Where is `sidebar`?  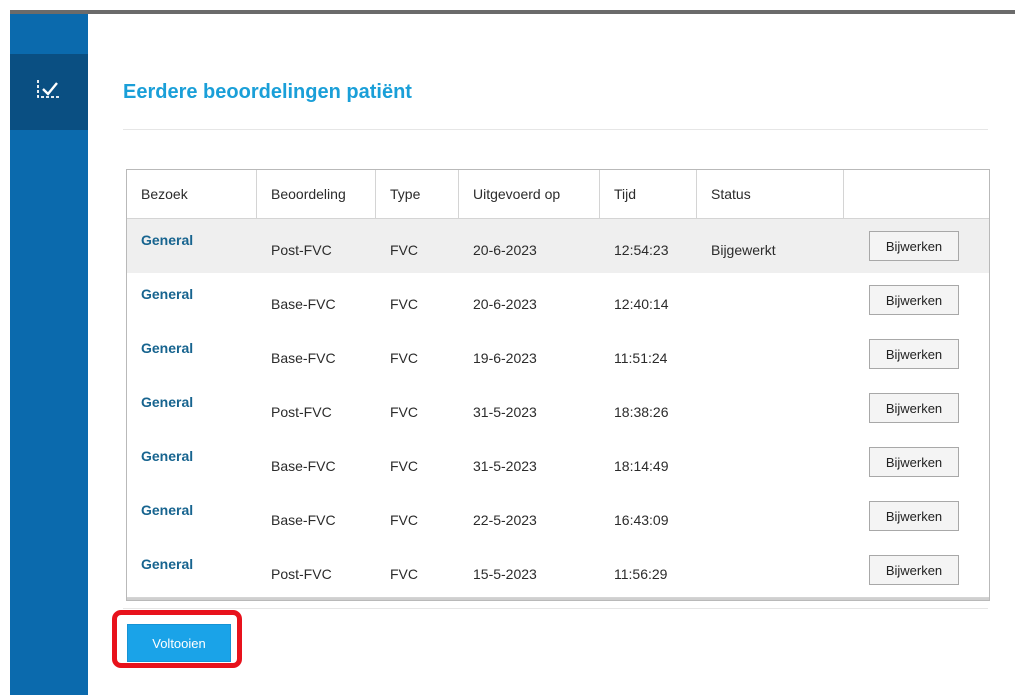
sidebar is located at coordinates (49, 354).